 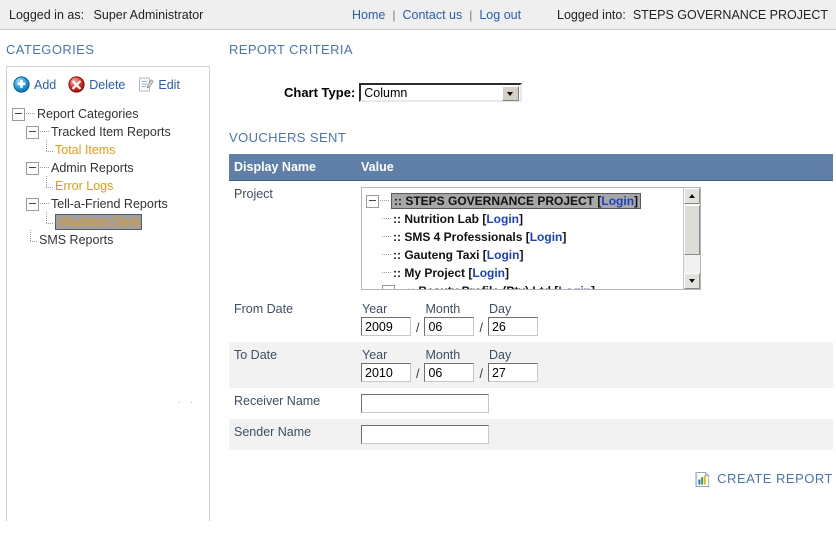 I want to click on project-name: :: STEPS GOVERNANCE PROJECT, so click(x=494, y=201).